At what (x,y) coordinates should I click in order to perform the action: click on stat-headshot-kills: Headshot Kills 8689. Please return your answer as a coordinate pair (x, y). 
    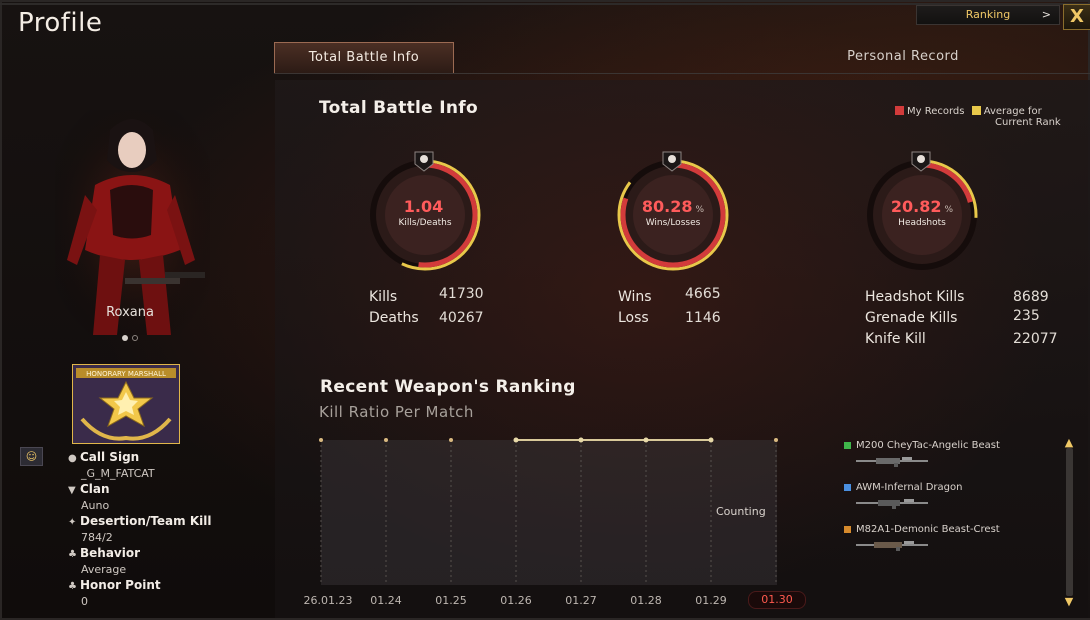
    Looking at the image, I should click on (957, 297).